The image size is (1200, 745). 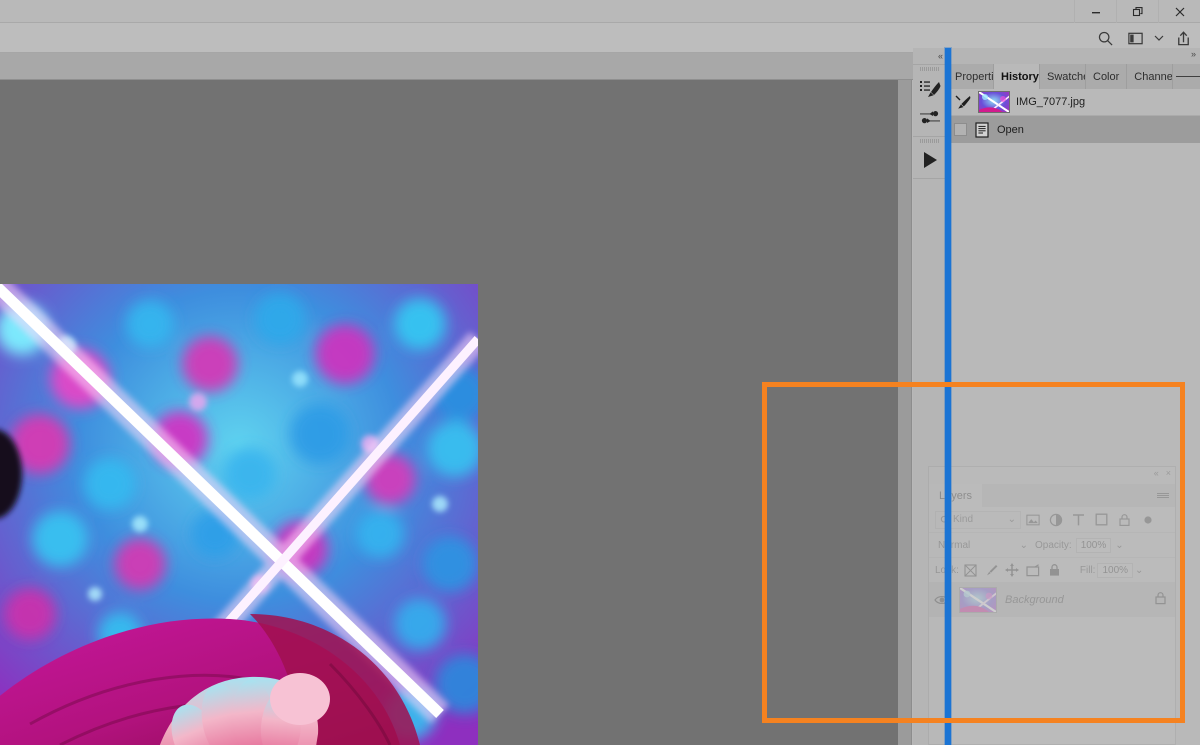 I want to click on panel-expand-button: », so click(x=1193, y=54).